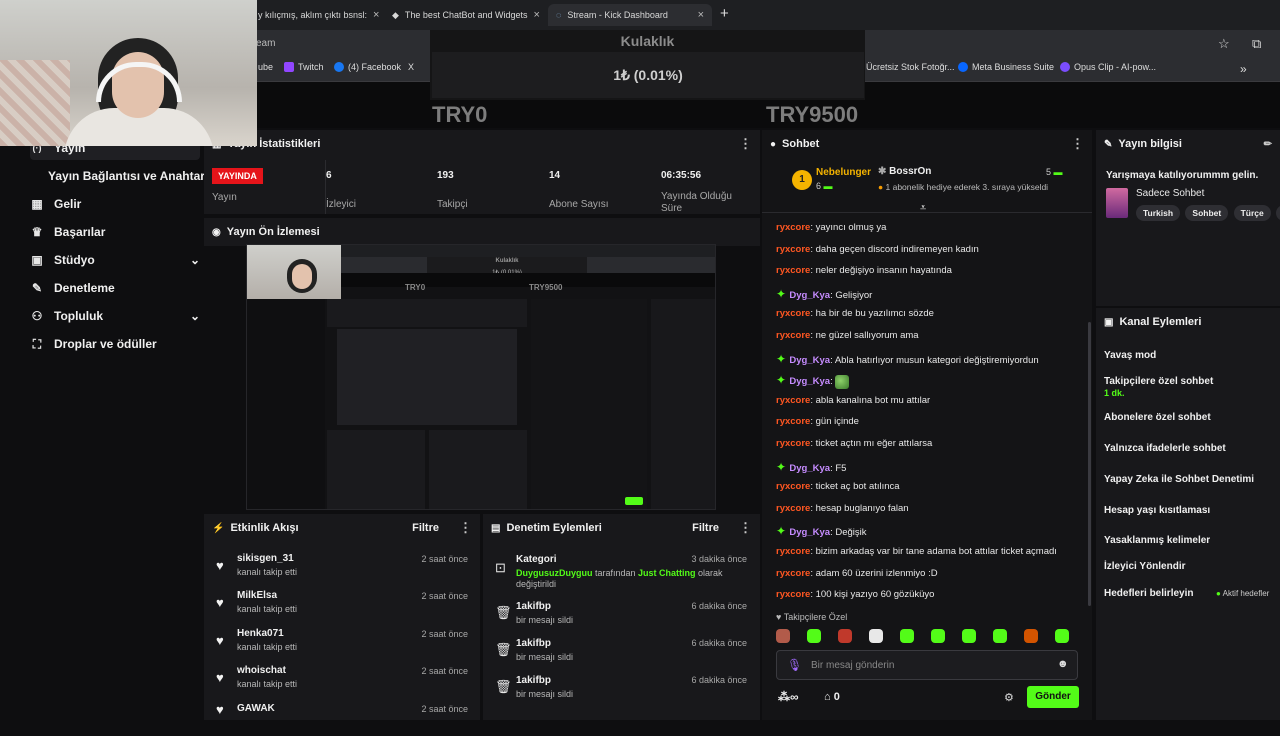 This screenshot has height=736, width=1280. Describe the element at coordinates (115, 288) in the screenshot. I see `sidebar-item-denetleme: ✎ Denetleme` at that location.